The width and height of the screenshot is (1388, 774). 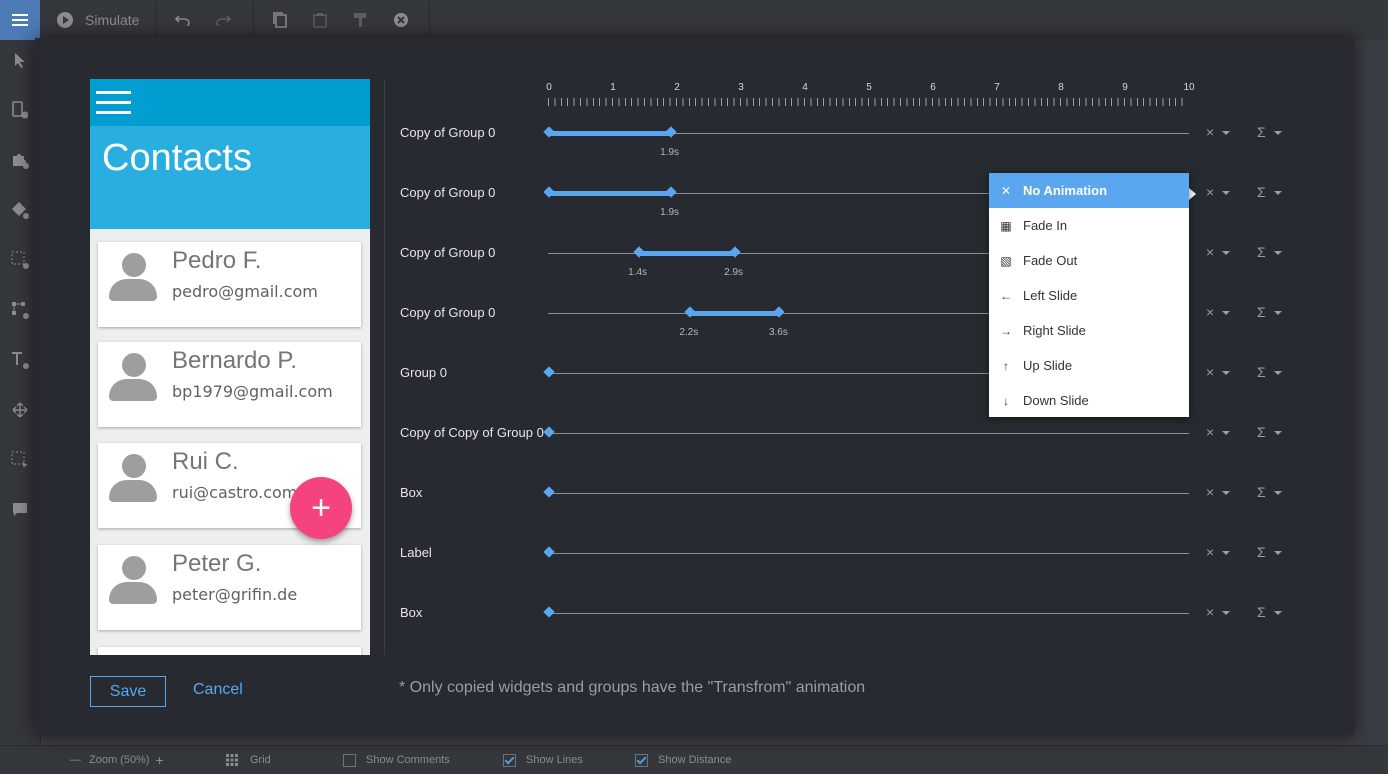 I want to click on menu-item-right-slide: → Right Slide, so click(x=1089, y=330).